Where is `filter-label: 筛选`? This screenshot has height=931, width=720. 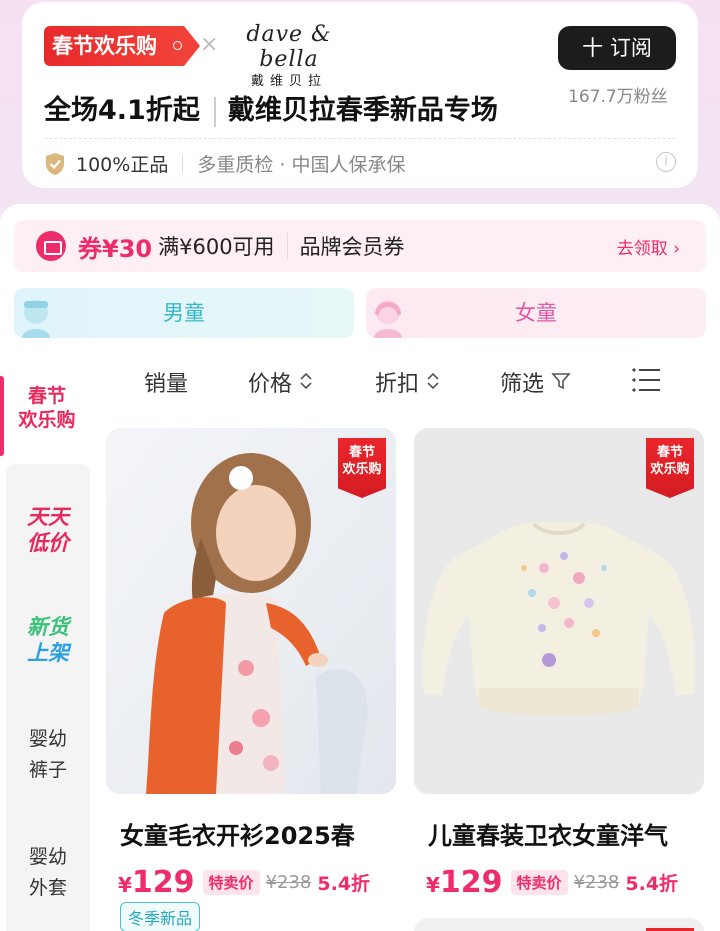 filter-label: 筛选 is located at coordinates (522, 384).